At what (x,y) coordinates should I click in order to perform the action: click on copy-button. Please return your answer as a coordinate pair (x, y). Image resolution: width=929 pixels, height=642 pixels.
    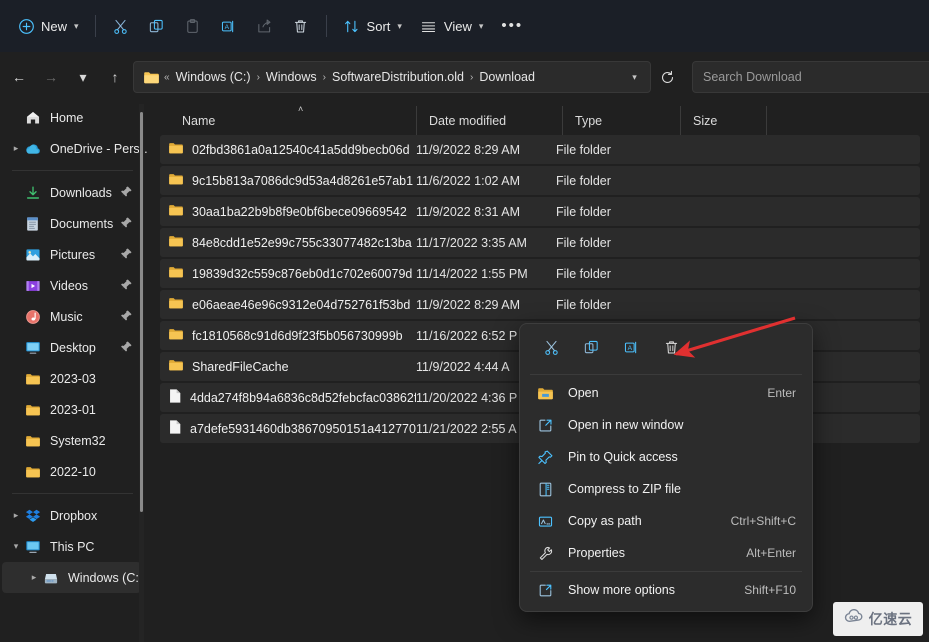
    Looking at the image, I should click on (157, 26).